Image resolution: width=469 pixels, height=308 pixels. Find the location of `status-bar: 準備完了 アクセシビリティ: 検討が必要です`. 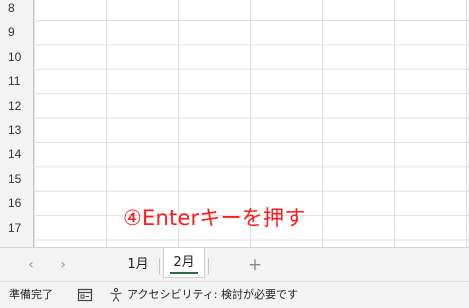

status-bar: 準備完了 アクセシビリティ: 検討が必要です is located at coordinates (234, 294).